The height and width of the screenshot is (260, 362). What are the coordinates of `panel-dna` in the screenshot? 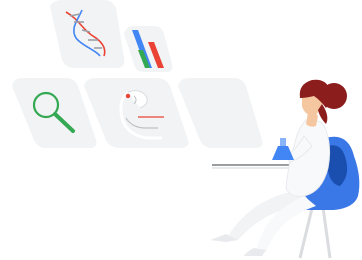 It's located at (87, 34).